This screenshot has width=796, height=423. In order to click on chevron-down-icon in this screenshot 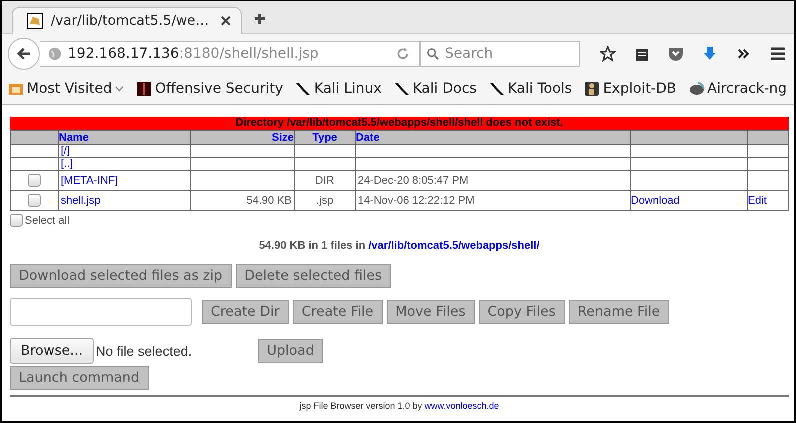, I will do `click(119, 89)`.